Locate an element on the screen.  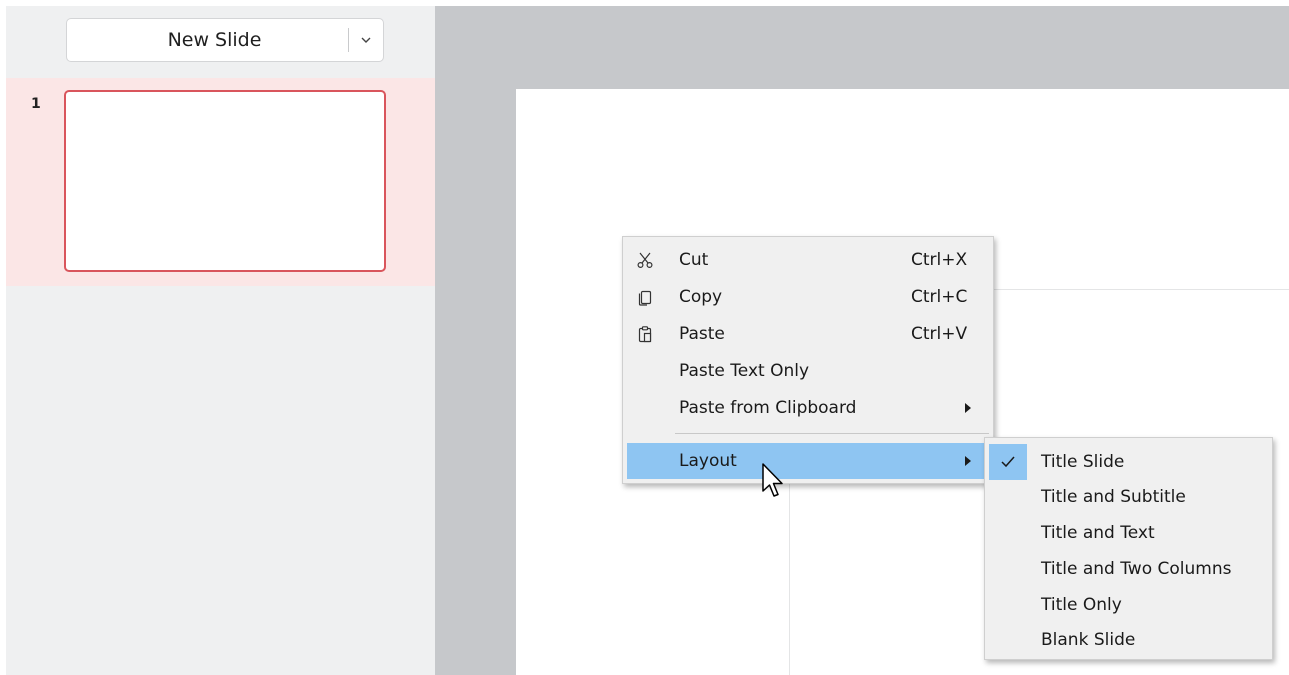
menu-item-label: Copy is located at coordinates (701, 297).